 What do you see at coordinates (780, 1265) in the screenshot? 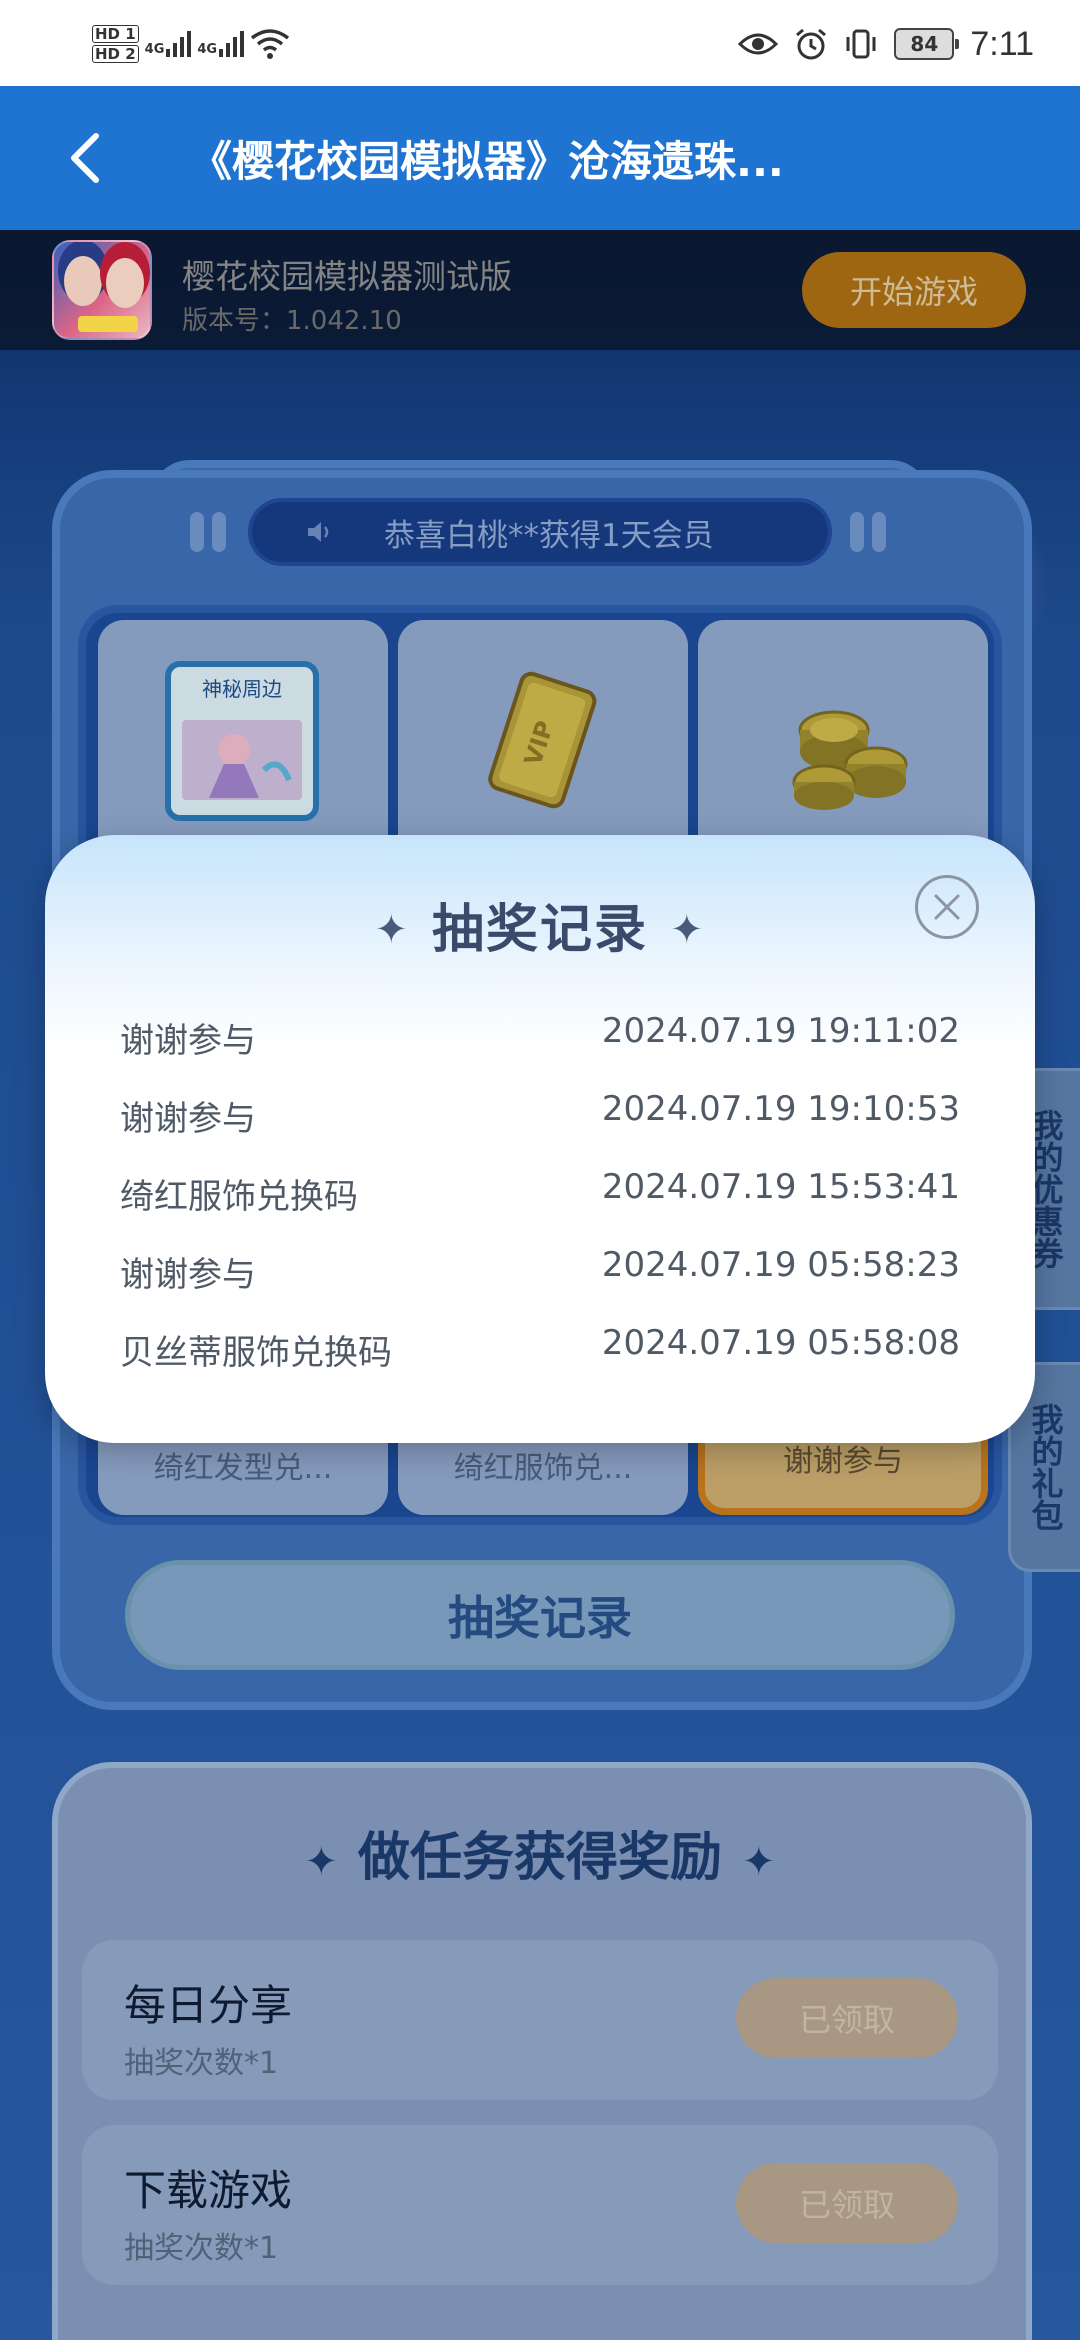
I see `record-time: 2024.07.19 05:58:23` at bounding box center [780, 1265].